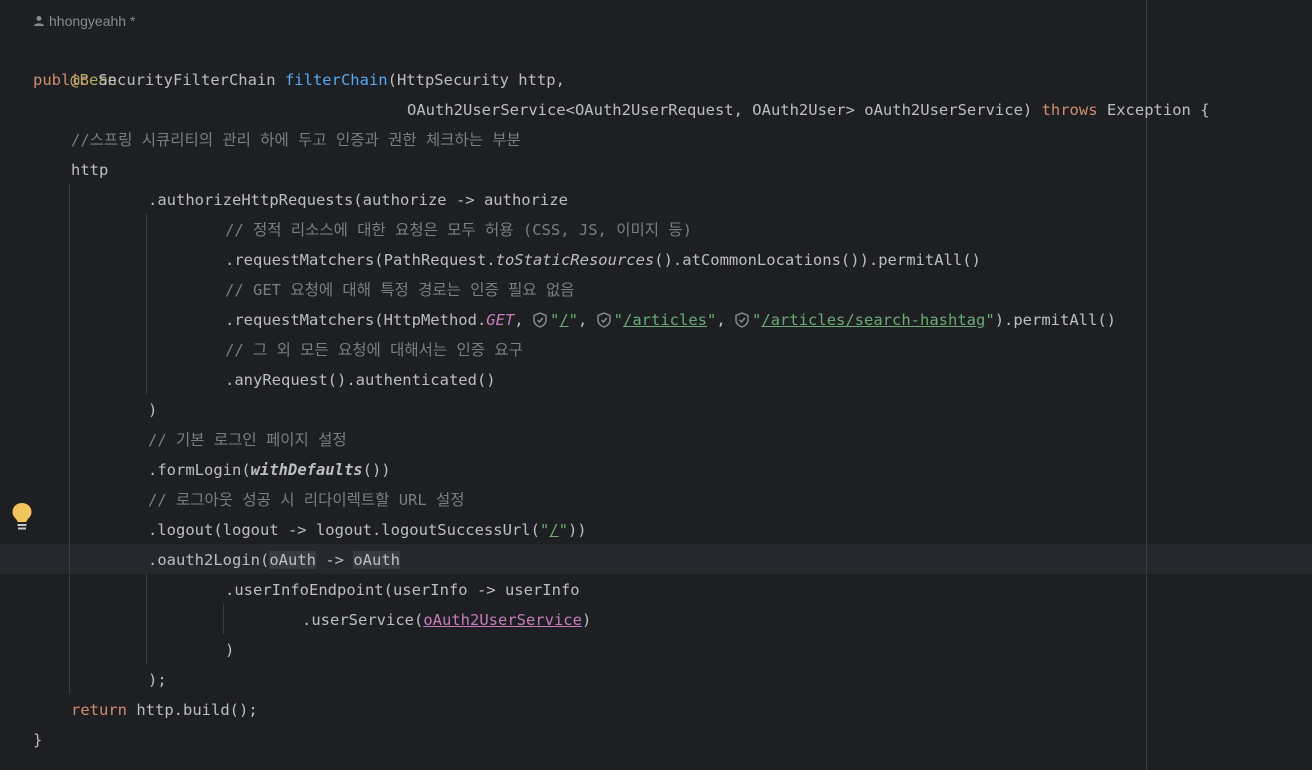 The width and height of the screenshot is (1312, 770). What do you see at coordinates (22, 517) in the screenshot?
I see `lightbulb-icon` at bounding box center [22, 517].